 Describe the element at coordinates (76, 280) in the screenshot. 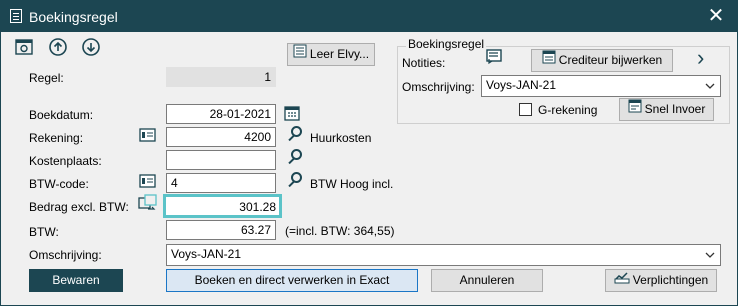

I see `bewaren-button: Bewaren` at that location.